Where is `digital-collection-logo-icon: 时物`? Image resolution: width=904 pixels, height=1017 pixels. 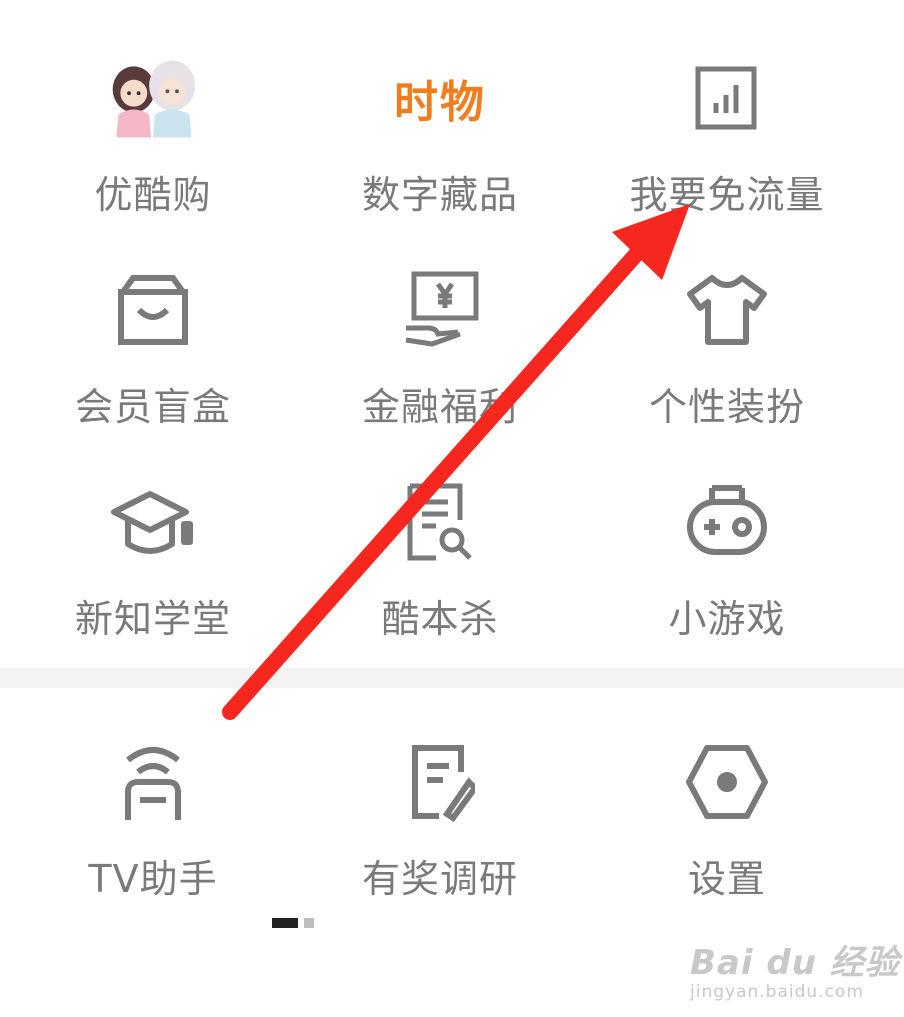 digital-collection-logo-icon: 时物 is located at coordinates (440, 98).